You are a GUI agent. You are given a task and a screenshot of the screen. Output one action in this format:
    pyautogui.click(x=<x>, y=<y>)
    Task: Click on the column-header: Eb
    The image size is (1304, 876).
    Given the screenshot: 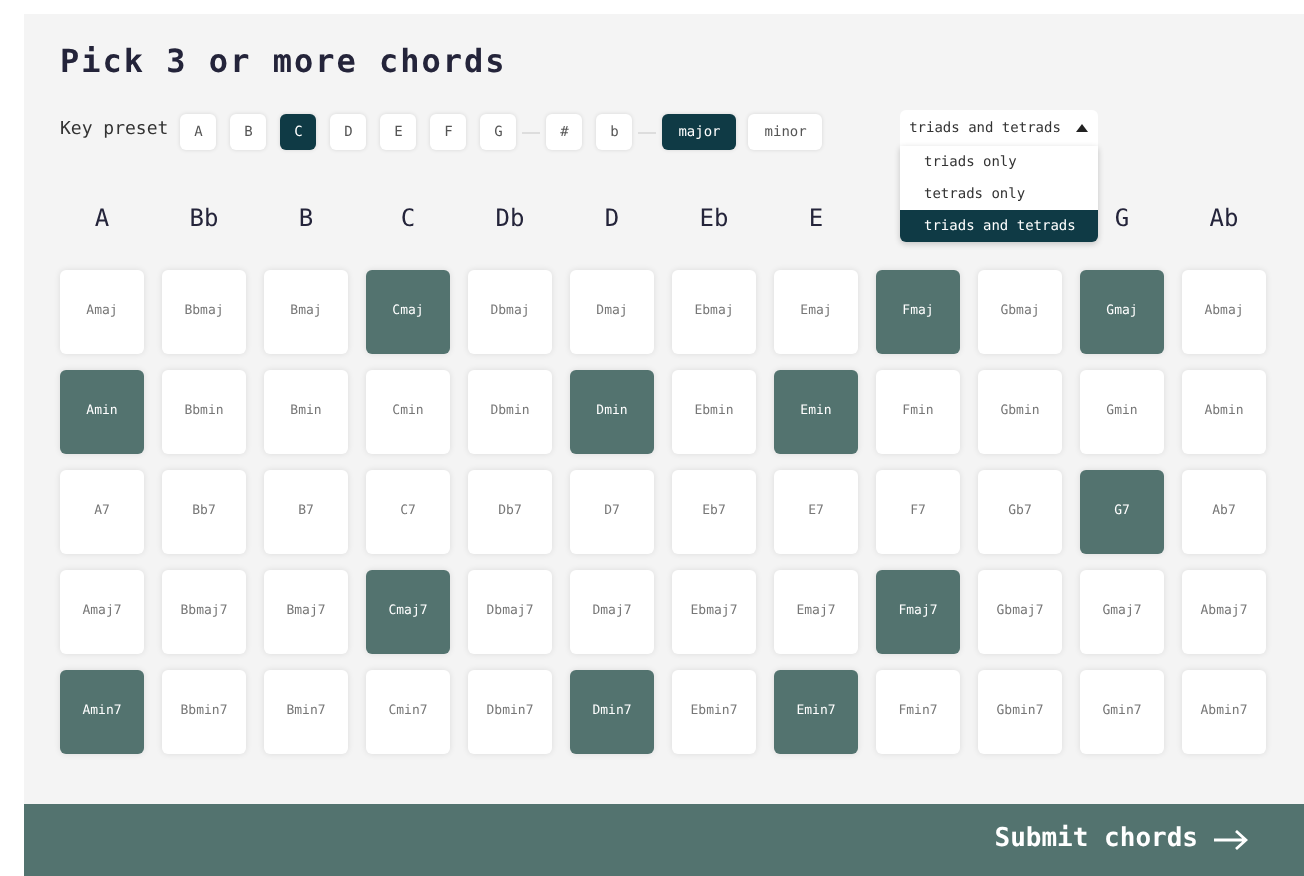 What is the action you would take?
    pyautogui.click(x=714, y=219)
    